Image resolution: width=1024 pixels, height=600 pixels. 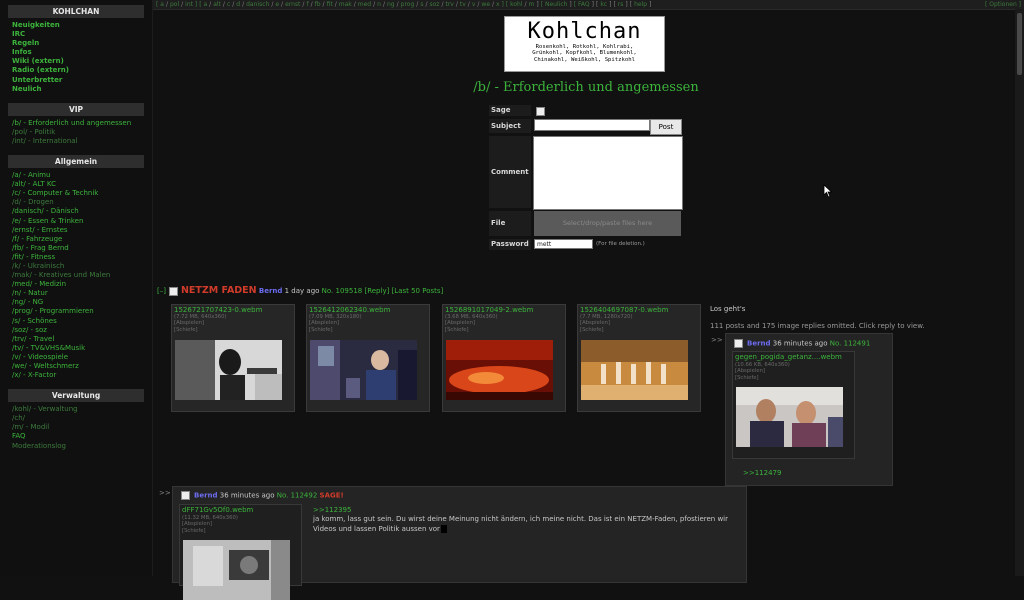 What do you see at coordinates (500, 4) in the screenshot?
I see `board-nav-link: x ]` at bounding box center [500, 4].